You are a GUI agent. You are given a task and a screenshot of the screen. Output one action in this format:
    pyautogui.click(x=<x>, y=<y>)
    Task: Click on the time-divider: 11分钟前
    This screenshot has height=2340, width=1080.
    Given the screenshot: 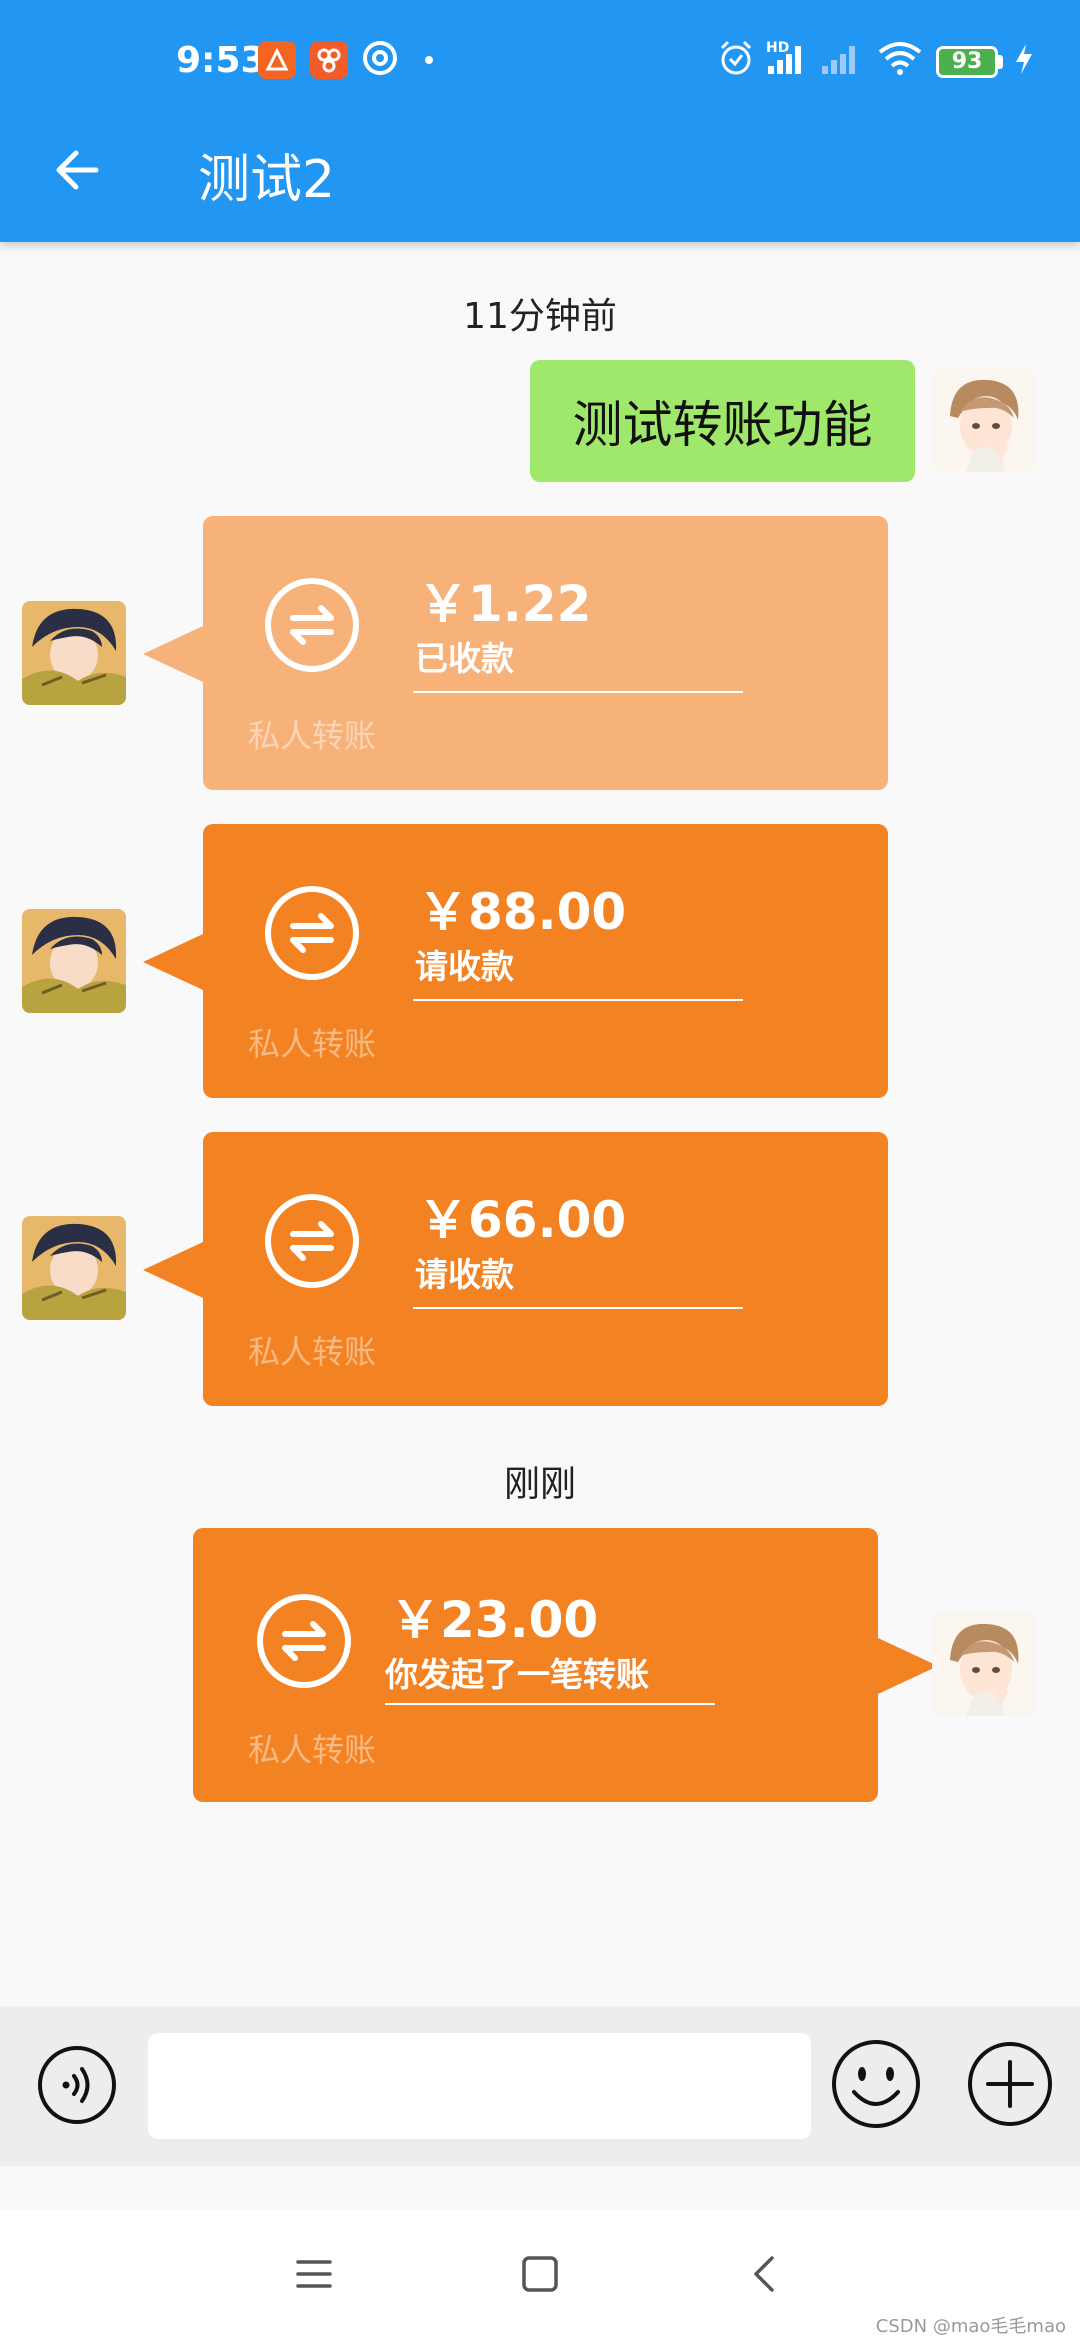 What is the action you would take?
    pyautogui.click(x=540, y=316)
    